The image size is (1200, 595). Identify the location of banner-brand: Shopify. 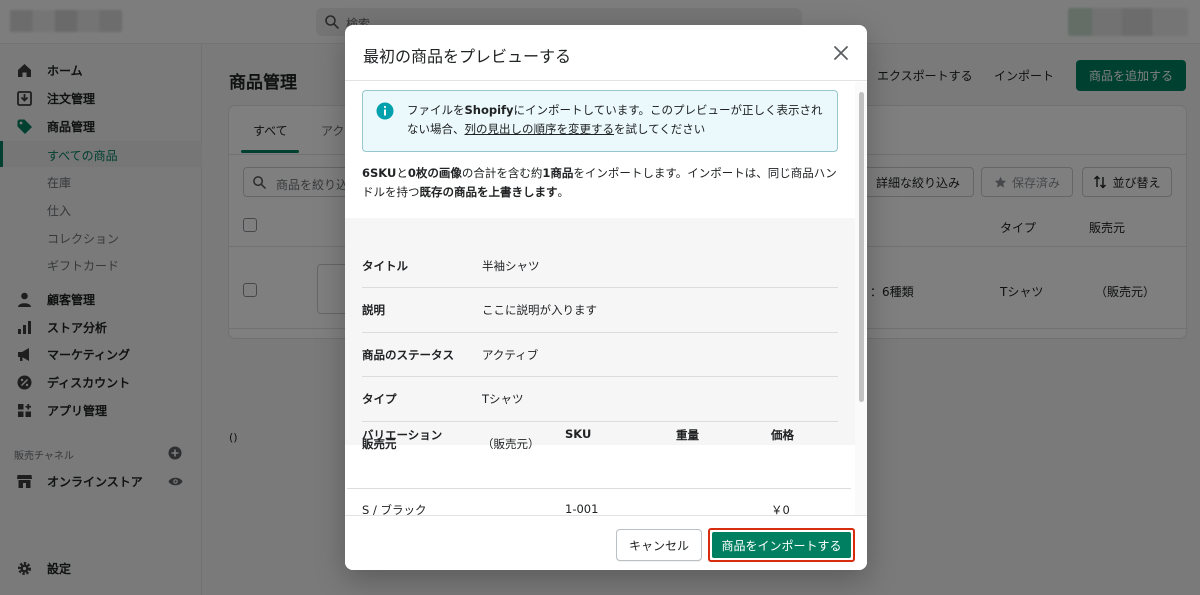
(489, 110).